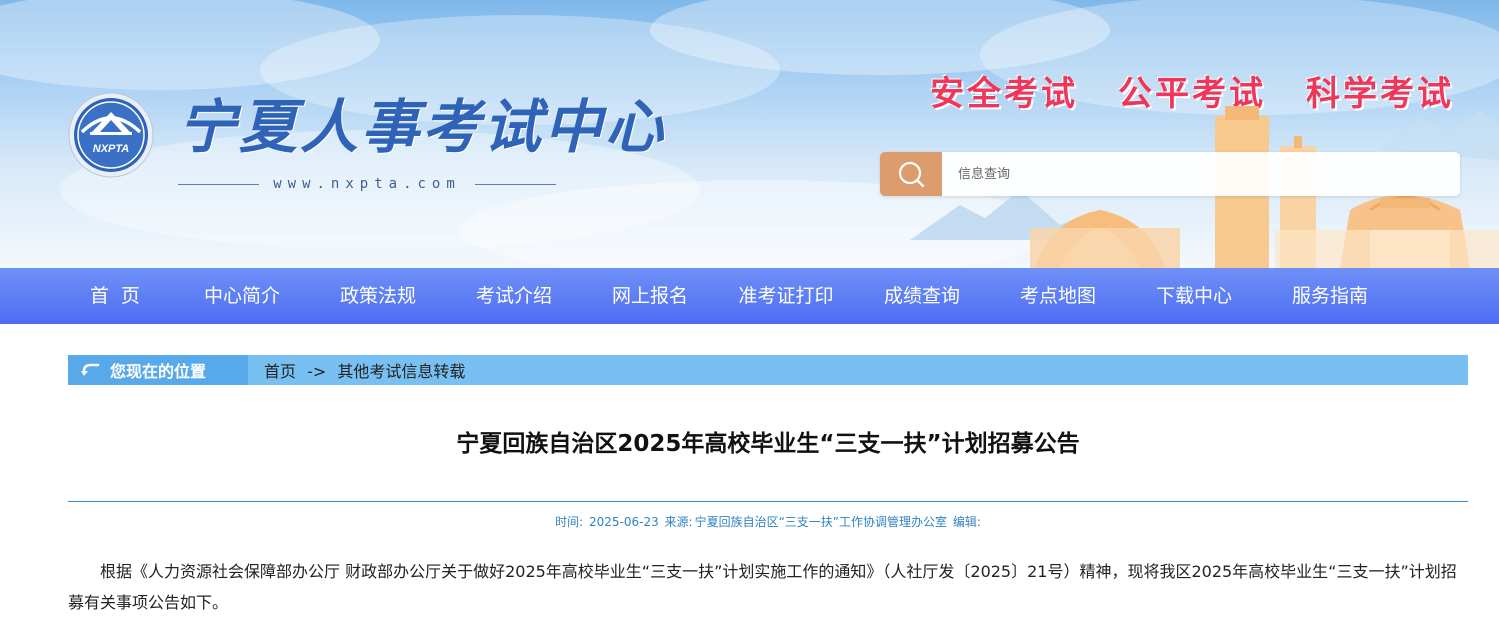  What do you see at coordinates (514, 296) in the screenshot?
I see `nav-item-exam-intro: 考试介绍` at bounding box center [514, 296].